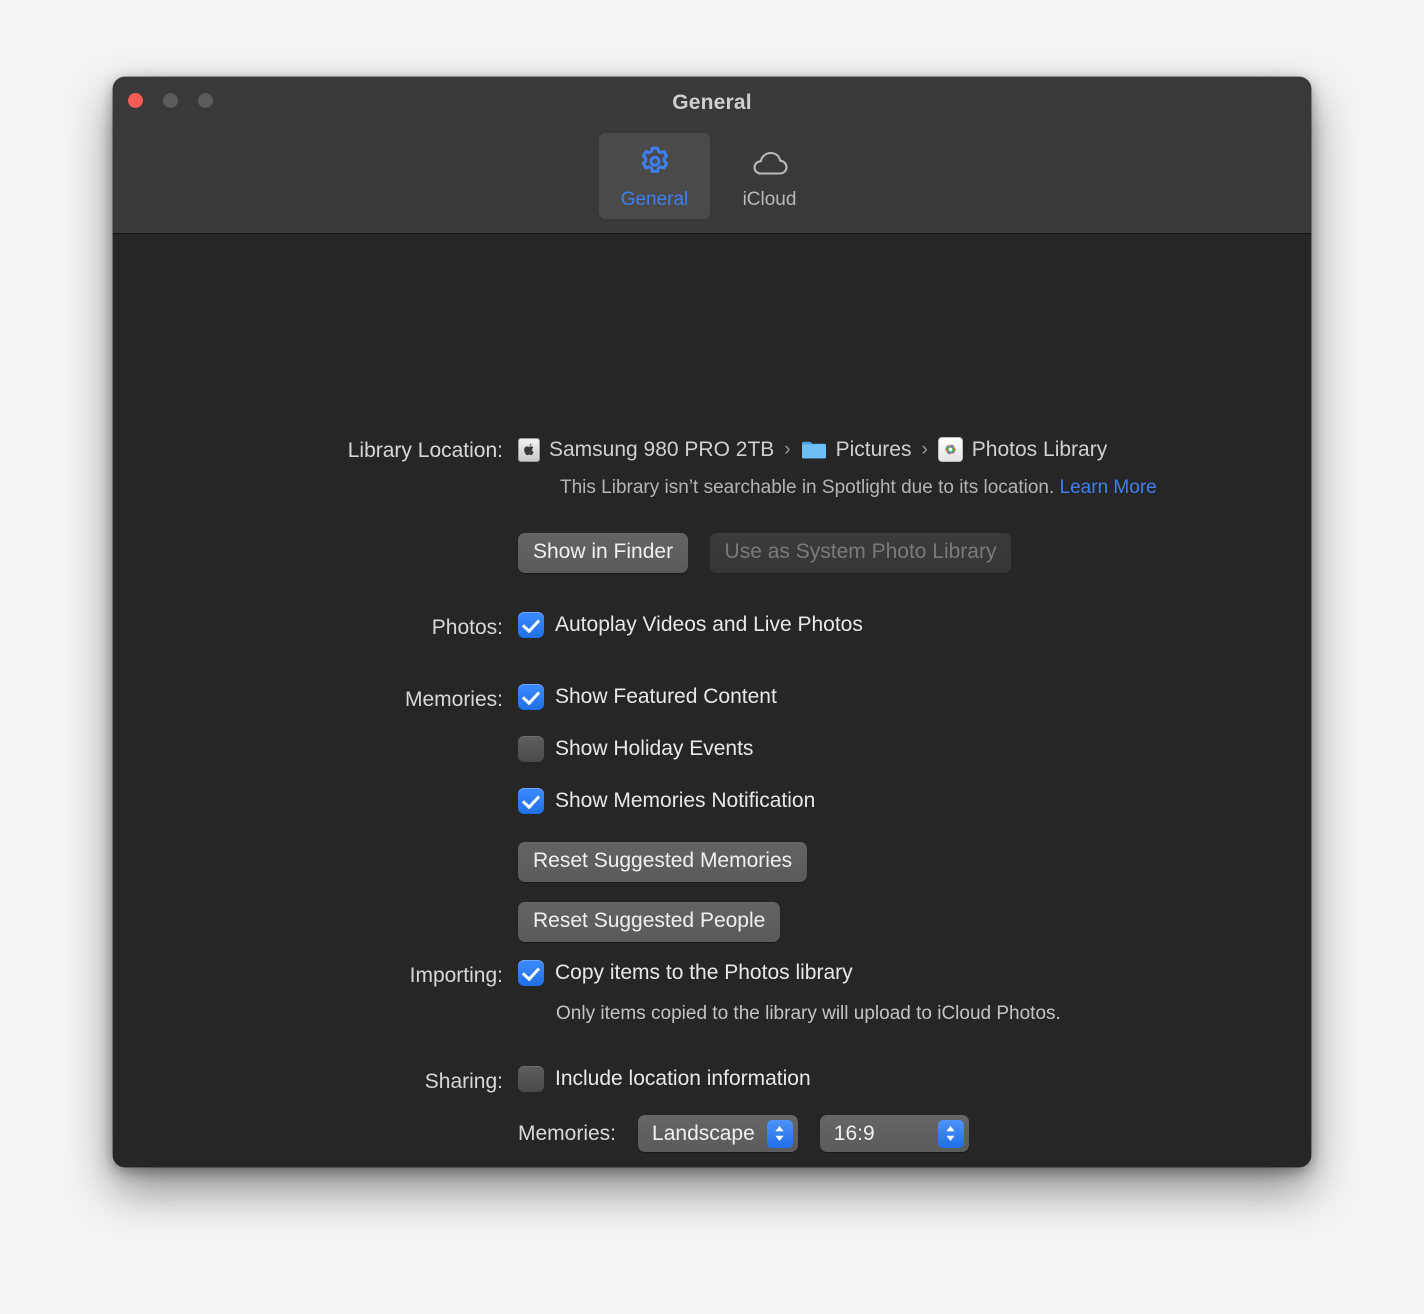 This screenshot has width=1424, height=1314. I want to click on breadcrumb-item-library: Photos Library, so click(1022, 449).